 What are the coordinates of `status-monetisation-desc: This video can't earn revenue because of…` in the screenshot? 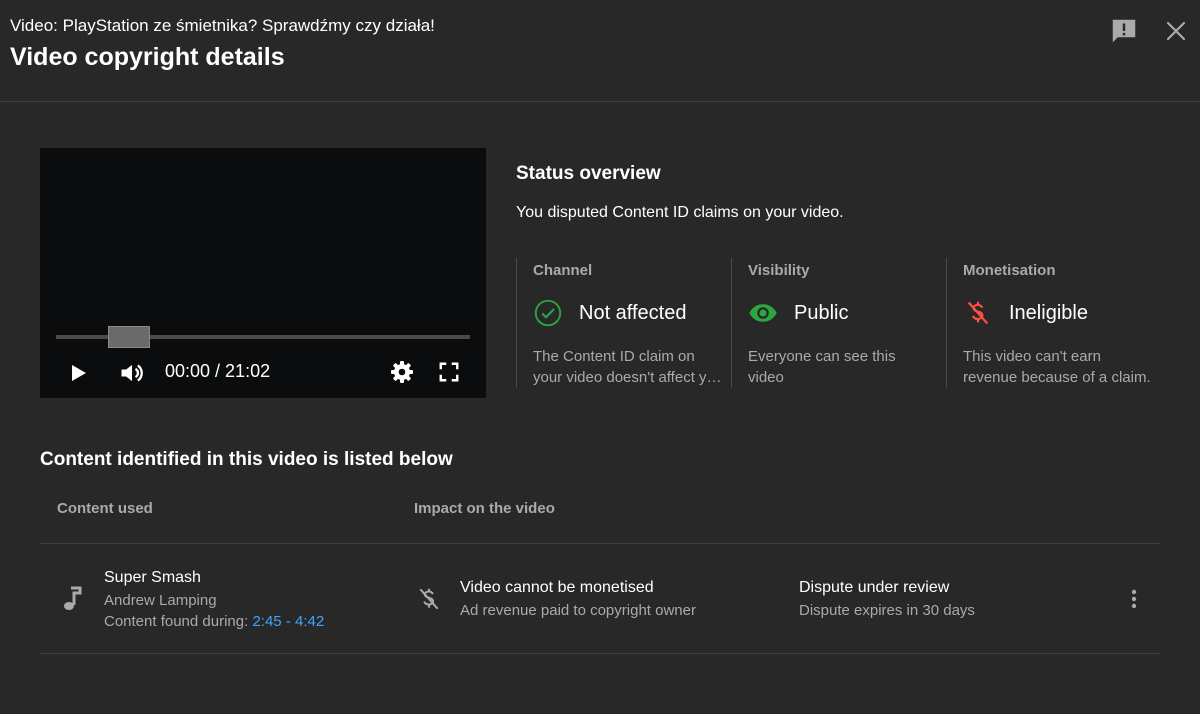 It's located at (1058, 367).